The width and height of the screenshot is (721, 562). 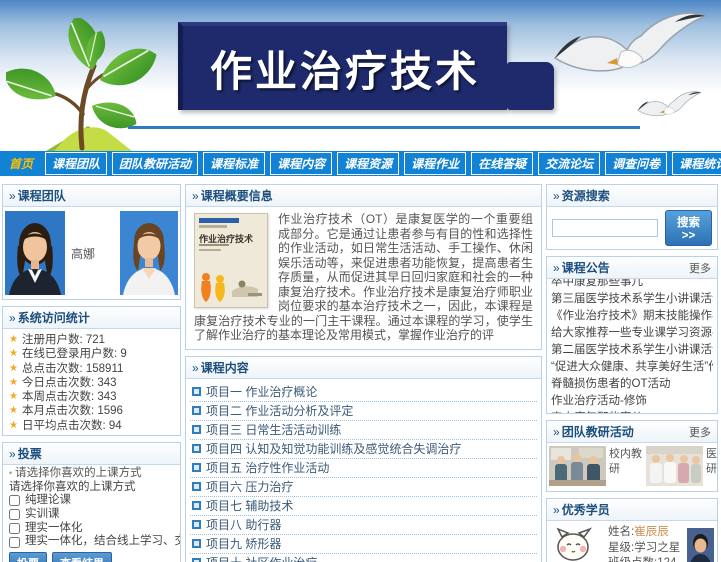 I want to click on nav-item: 课程团队, so click(x=76, y=163).